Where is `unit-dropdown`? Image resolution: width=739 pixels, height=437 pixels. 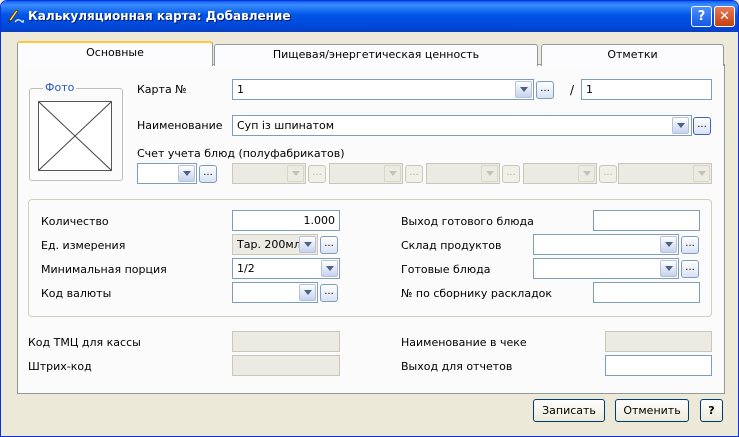
unit-dropdown is located at coordinates (307, 244).